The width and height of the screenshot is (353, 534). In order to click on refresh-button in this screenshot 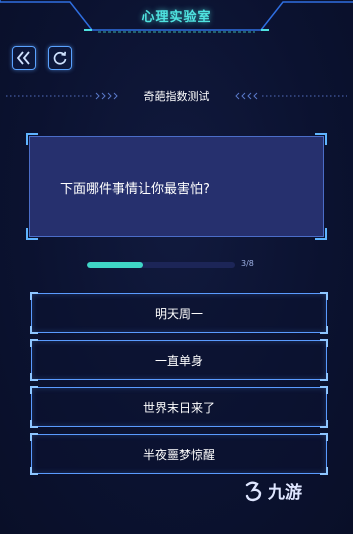, I will do `click(60, 58)`.